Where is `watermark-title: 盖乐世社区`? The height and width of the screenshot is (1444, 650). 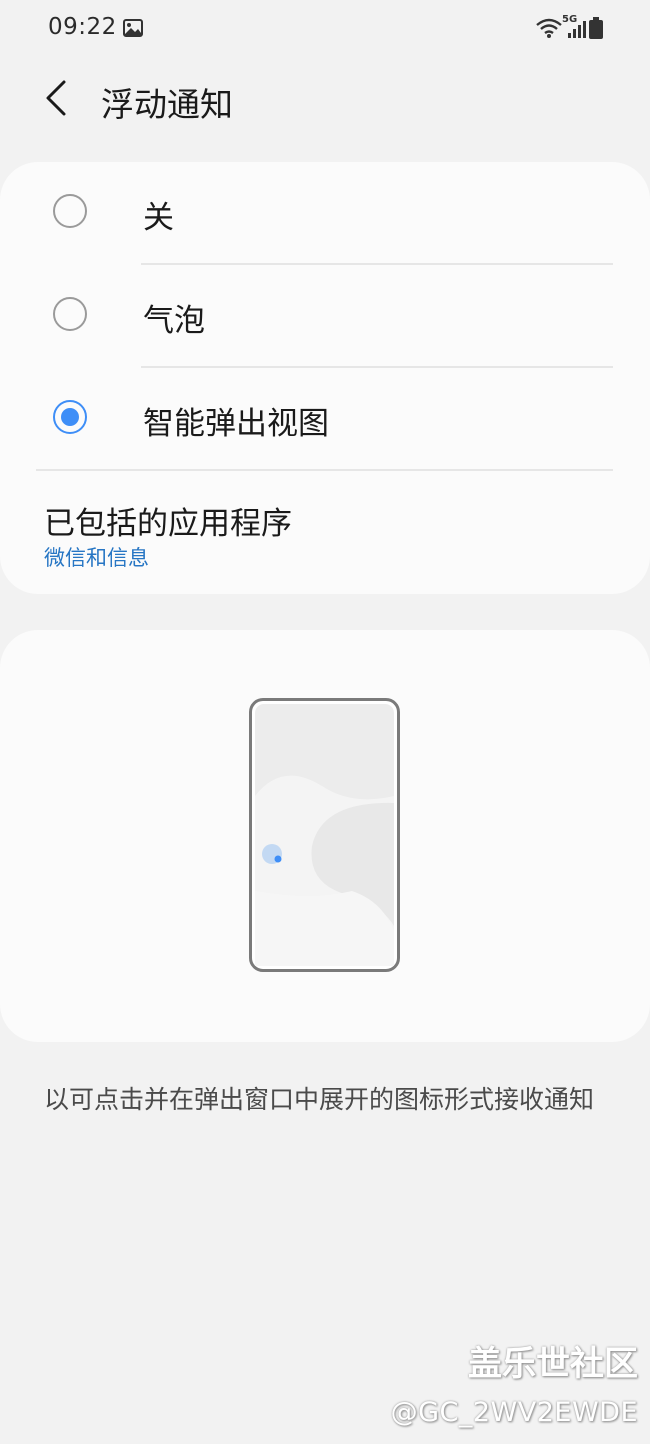
watermark-title: 盖乐世社区 is located at coordinates (553, 1364).